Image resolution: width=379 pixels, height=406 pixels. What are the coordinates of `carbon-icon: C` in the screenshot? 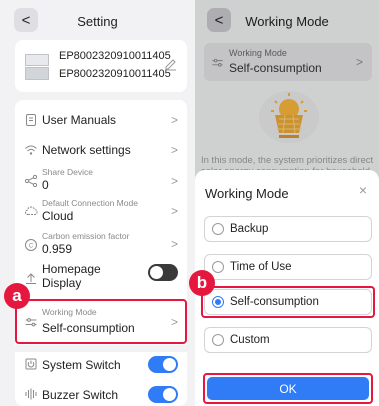 It's located at (31, 245).